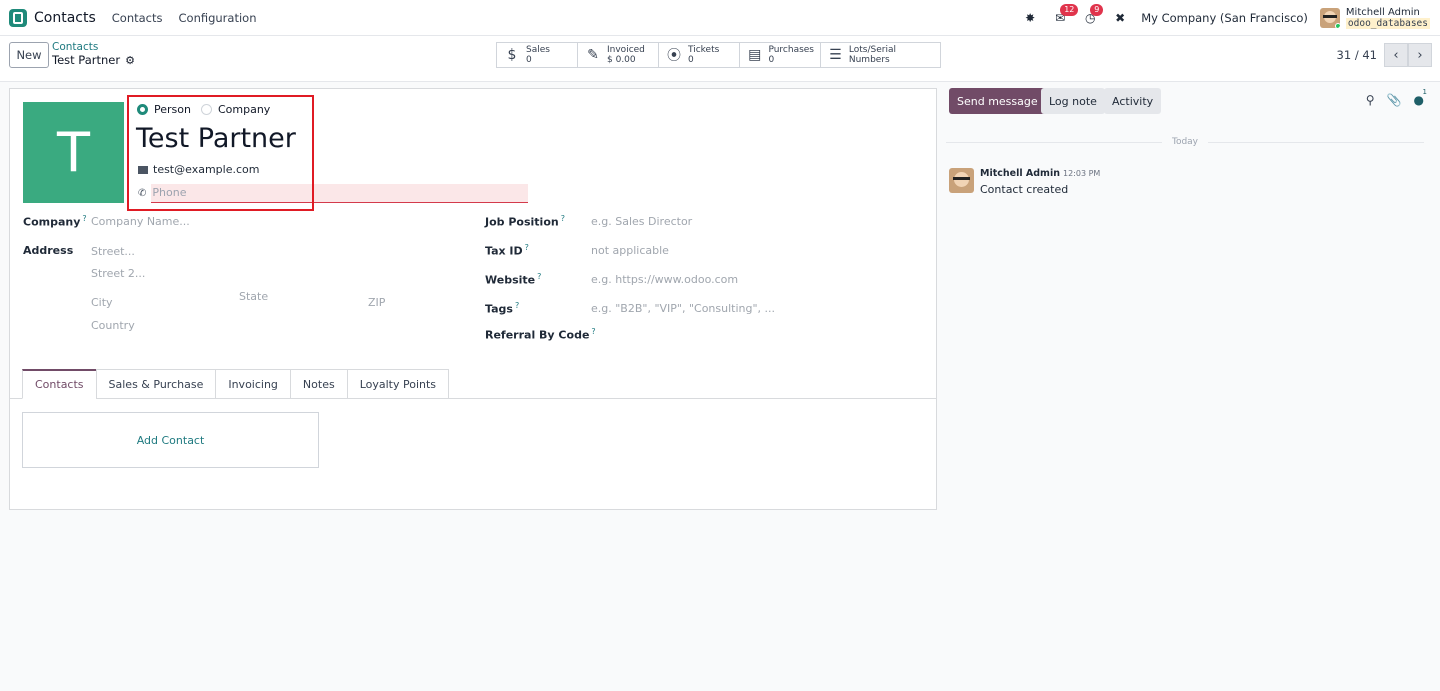  What do you see at coordinates (513, 279) in the screenshot?
I see `website-label: Website?` at bounding box center [513, 279].